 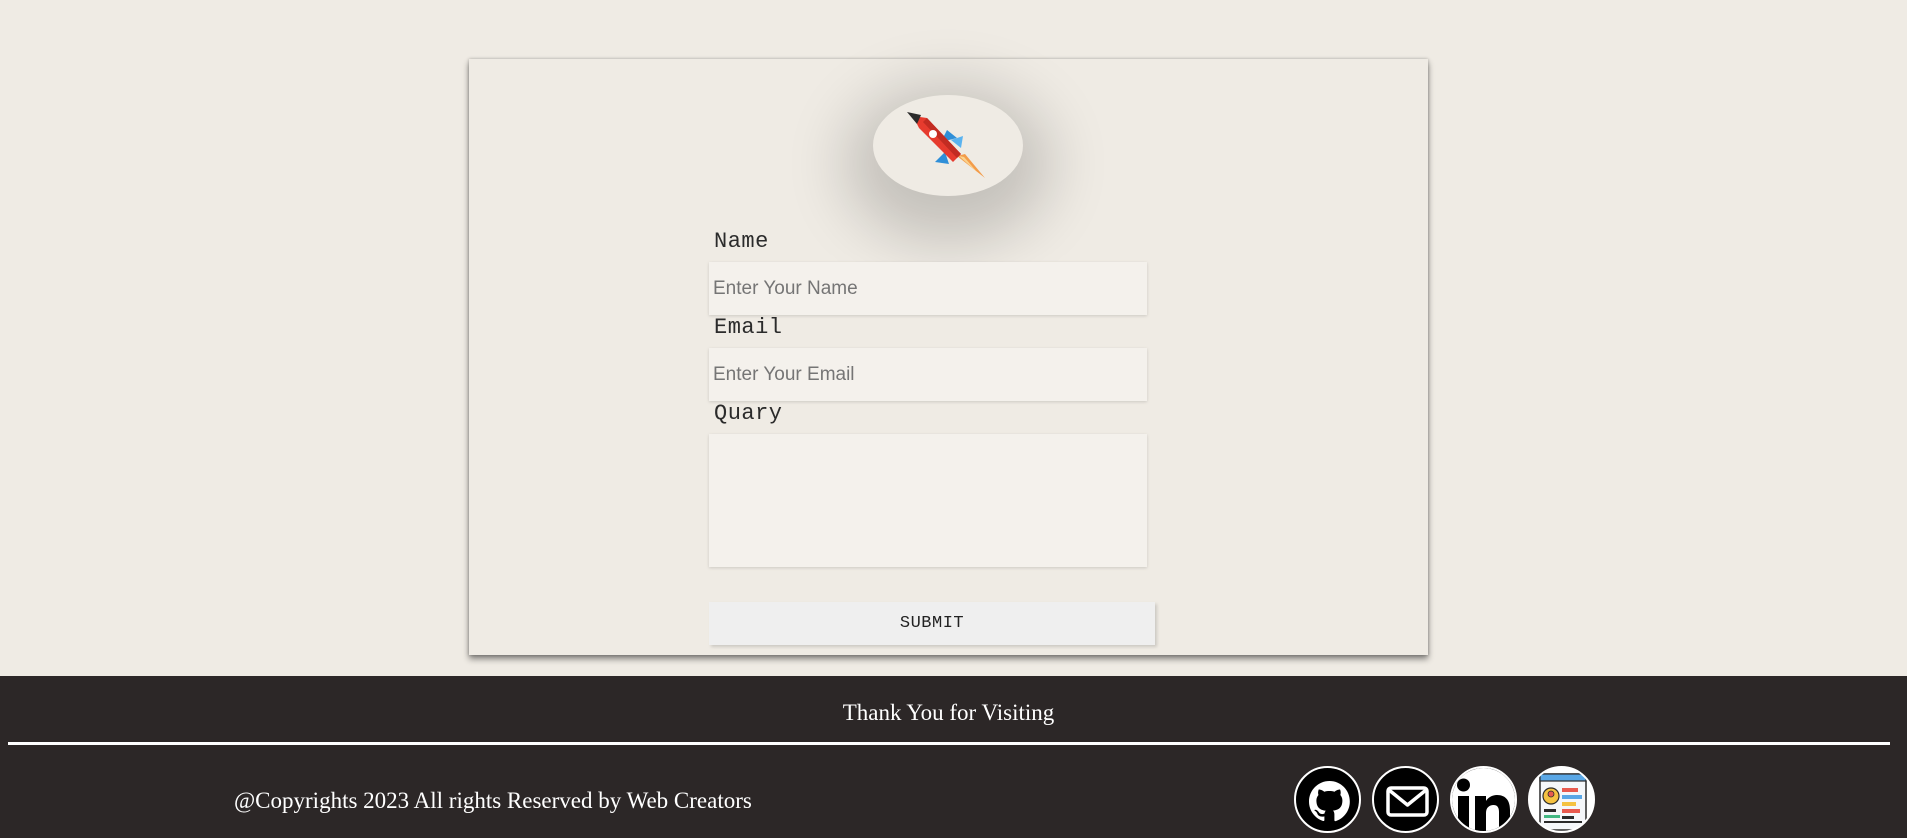 I want to click on linkedin-icon, so click(x=1483, y=799).